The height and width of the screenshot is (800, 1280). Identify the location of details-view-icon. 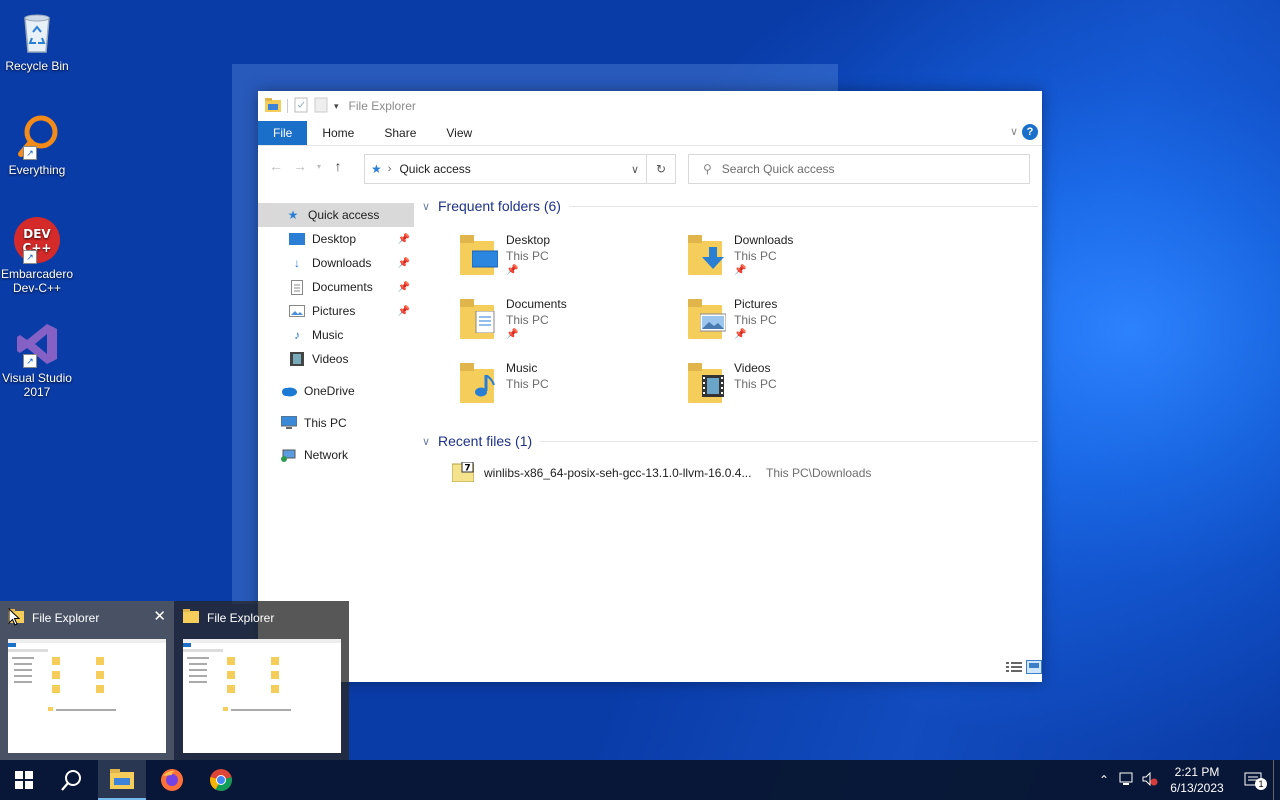
(1014, 668).